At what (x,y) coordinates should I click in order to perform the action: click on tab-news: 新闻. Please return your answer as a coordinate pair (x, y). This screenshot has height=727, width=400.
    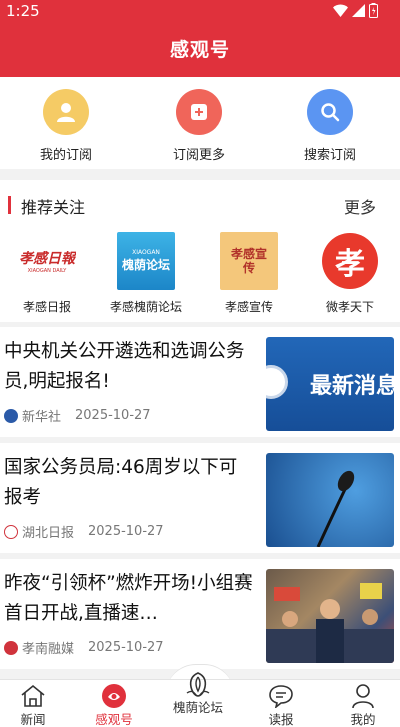
    Looking at the image, I should click on (36, 703).